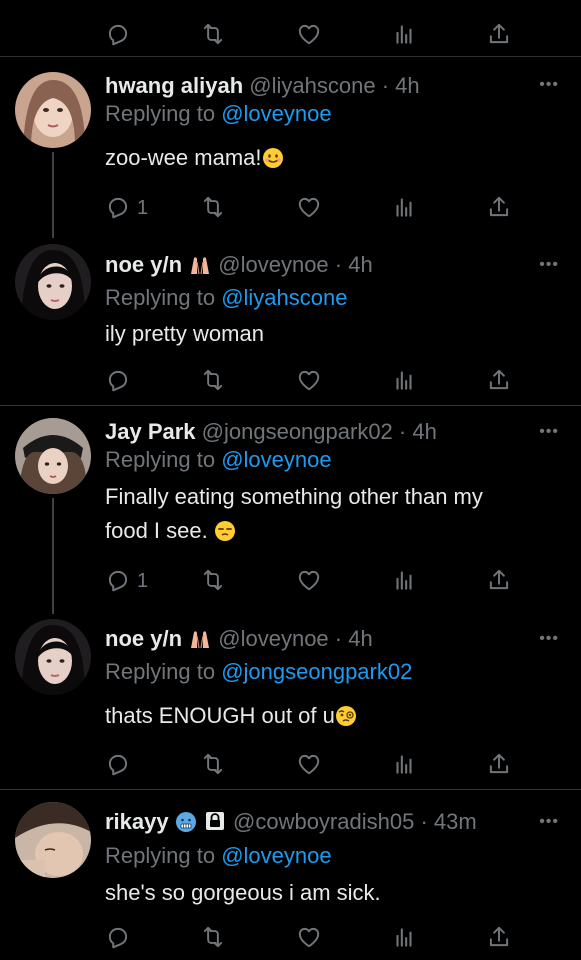  Describe the element at coordinates (448, 821) in the screenshot. I see `timestamp: · 43m` at that location.